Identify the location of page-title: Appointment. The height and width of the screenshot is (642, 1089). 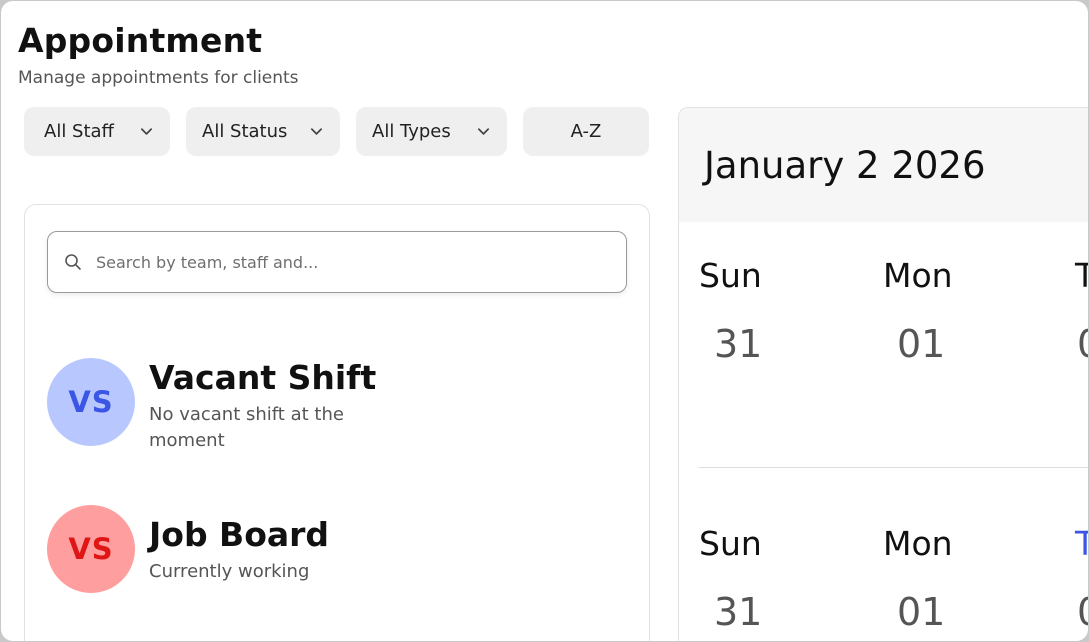
(140, 40).